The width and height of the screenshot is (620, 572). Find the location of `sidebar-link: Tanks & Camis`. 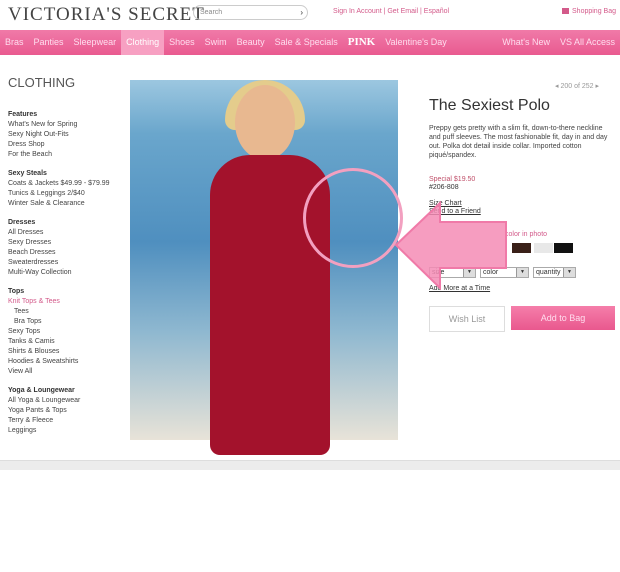

sidebar-link: Tanks & Camis is located at coordinates (67, 342).